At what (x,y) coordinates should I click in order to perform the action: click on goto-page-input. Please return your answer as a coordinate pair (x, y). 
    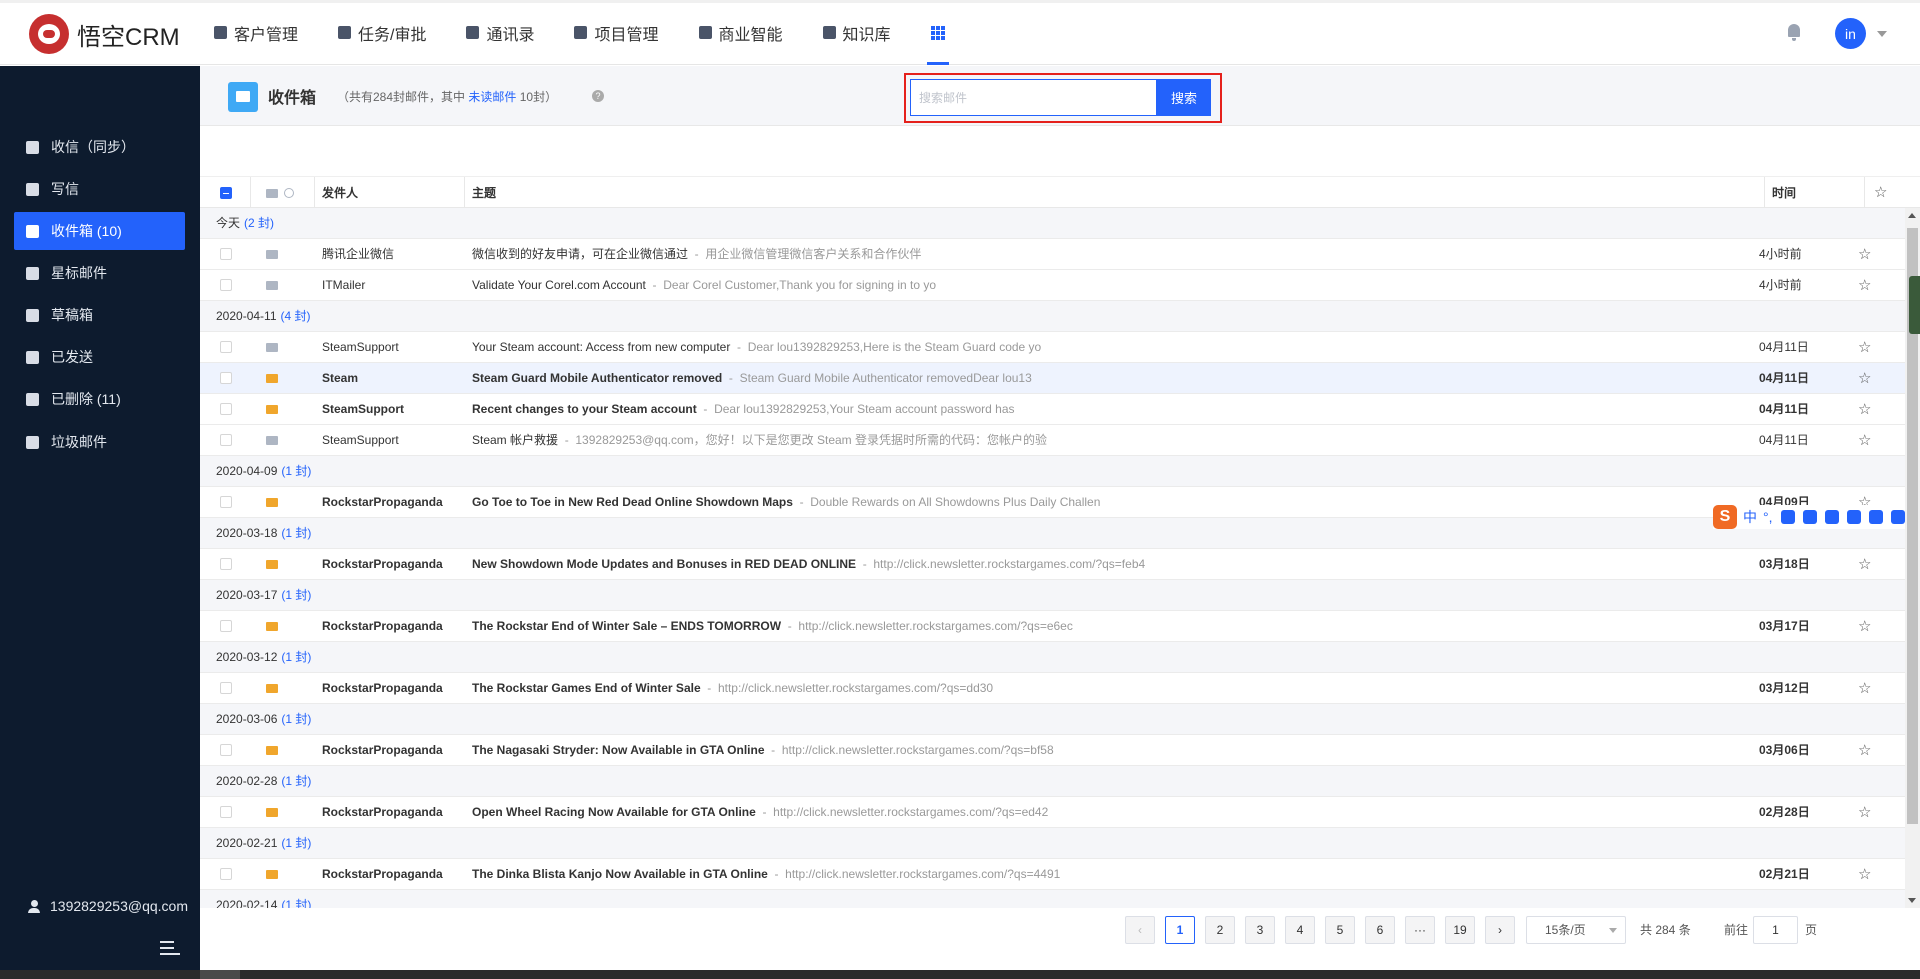
    Looking at the image, I should click on (1775, 930).